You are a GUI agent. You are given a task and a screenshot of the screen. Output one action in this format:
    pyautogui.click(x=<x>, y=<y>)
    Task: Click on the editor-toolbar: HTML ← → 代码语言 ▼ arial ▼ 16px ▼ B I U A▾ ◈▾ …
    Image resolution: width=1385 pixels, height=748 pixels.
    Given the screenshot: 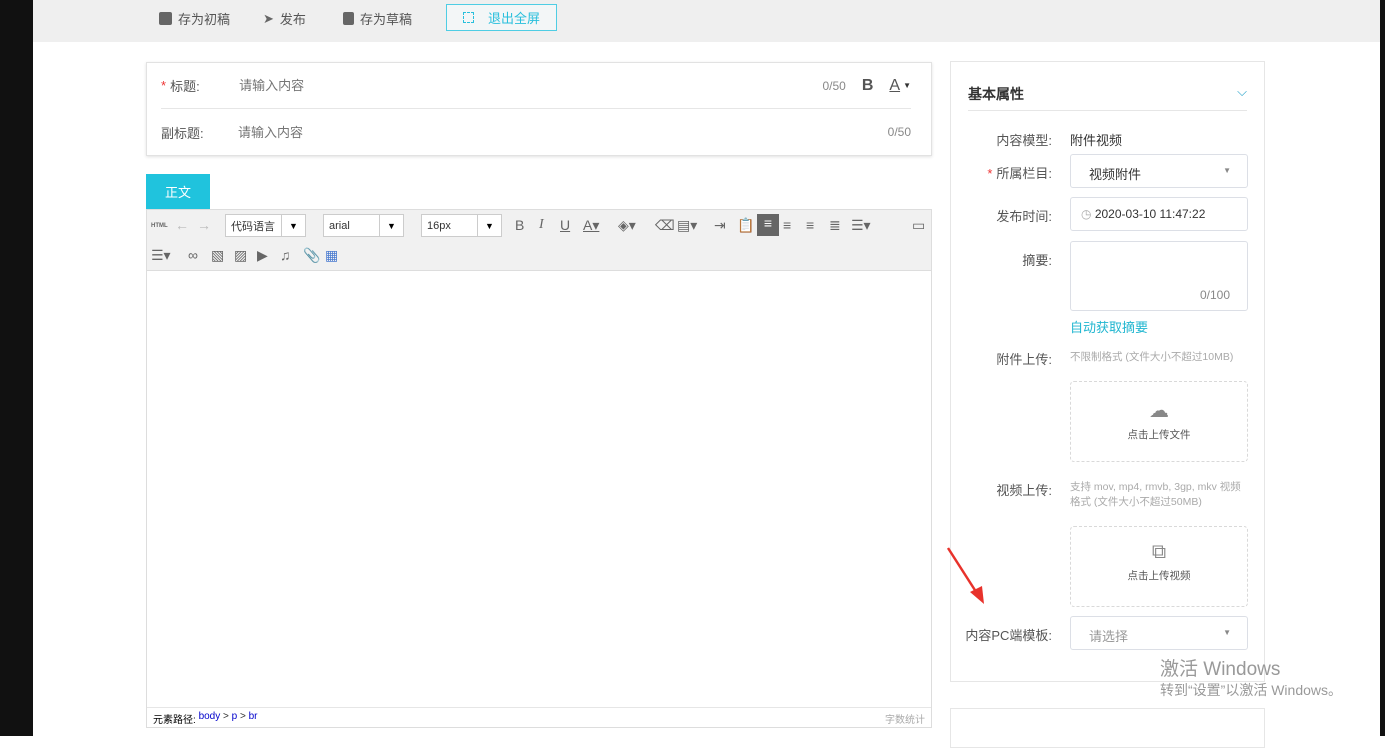 What is the action you would take?
    pyautogui.click(x=539, y=240)
    